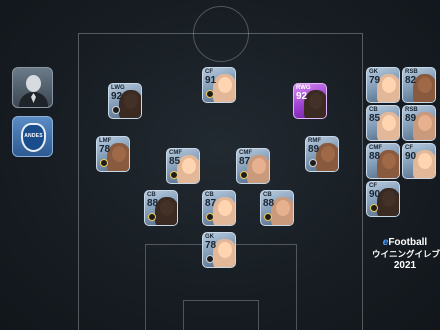 This screenshot has width=440, height=330. I want to click on card-rating: 91, so click(211, 80).